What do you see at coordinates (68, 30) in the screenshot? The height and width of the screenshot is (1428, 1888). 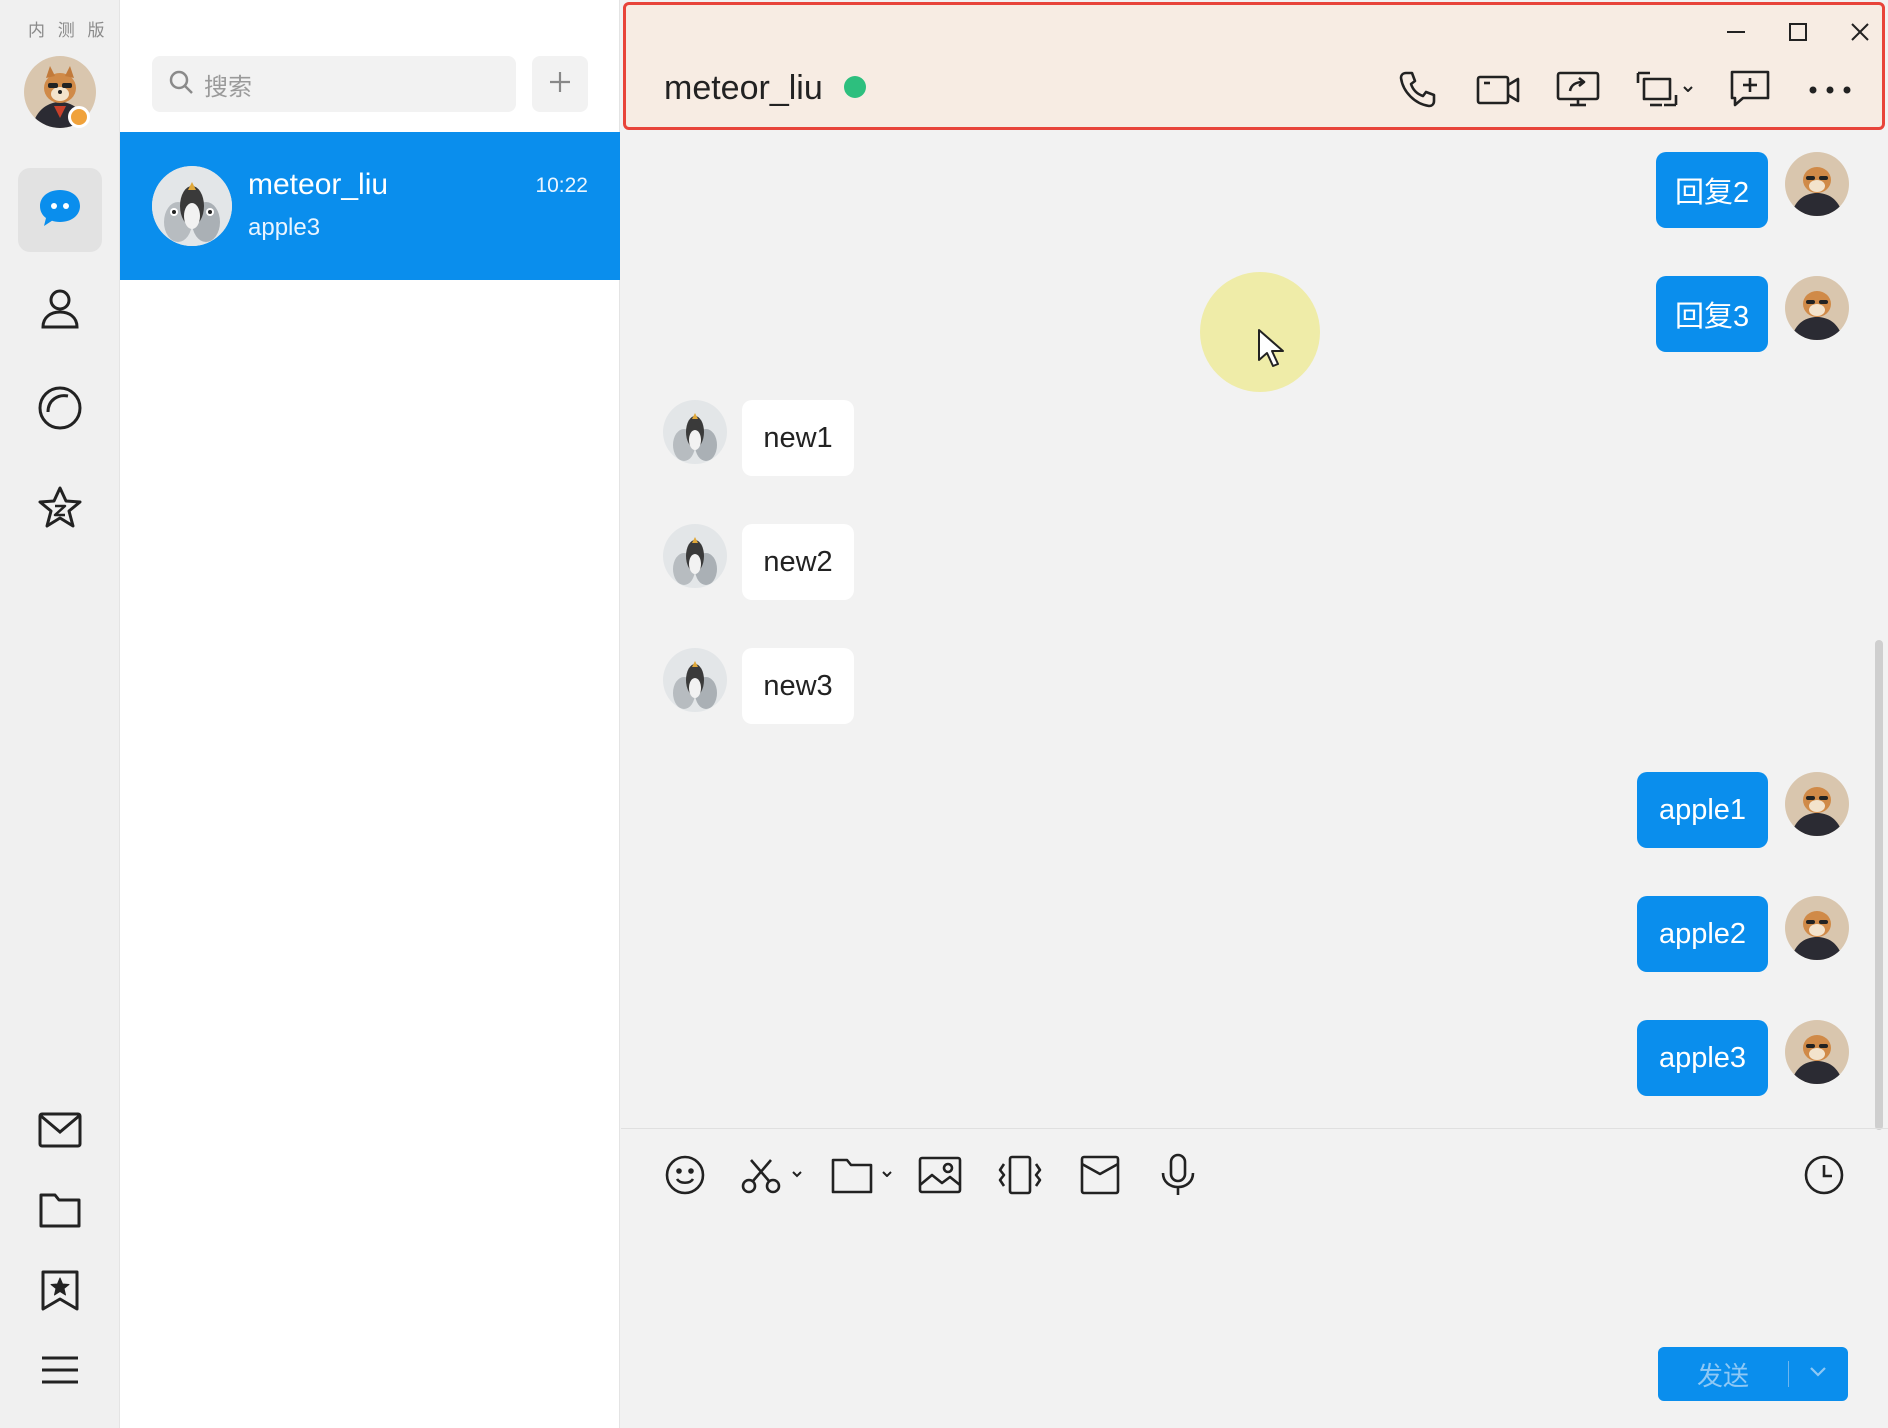 I see `beta-label: 内 测 版` at bounding box center [68, 30].